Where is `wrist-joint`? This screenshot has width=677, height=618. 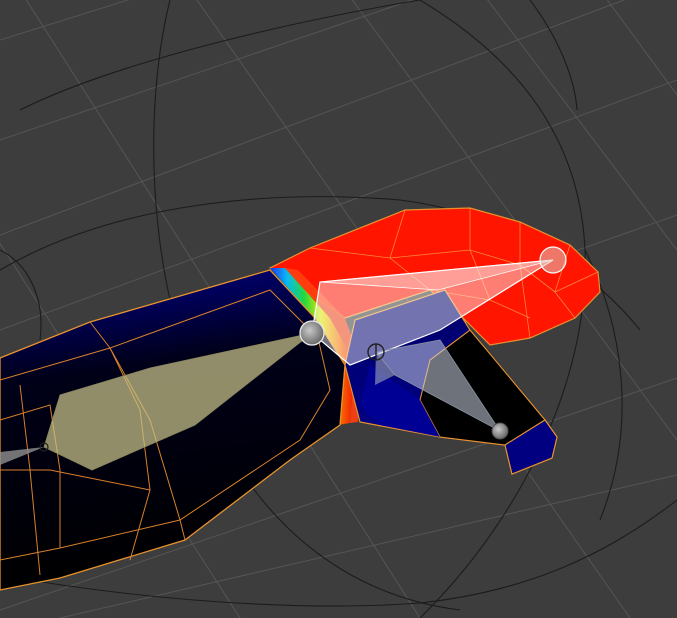 wrist-joint is located at coordinates (312, 333).